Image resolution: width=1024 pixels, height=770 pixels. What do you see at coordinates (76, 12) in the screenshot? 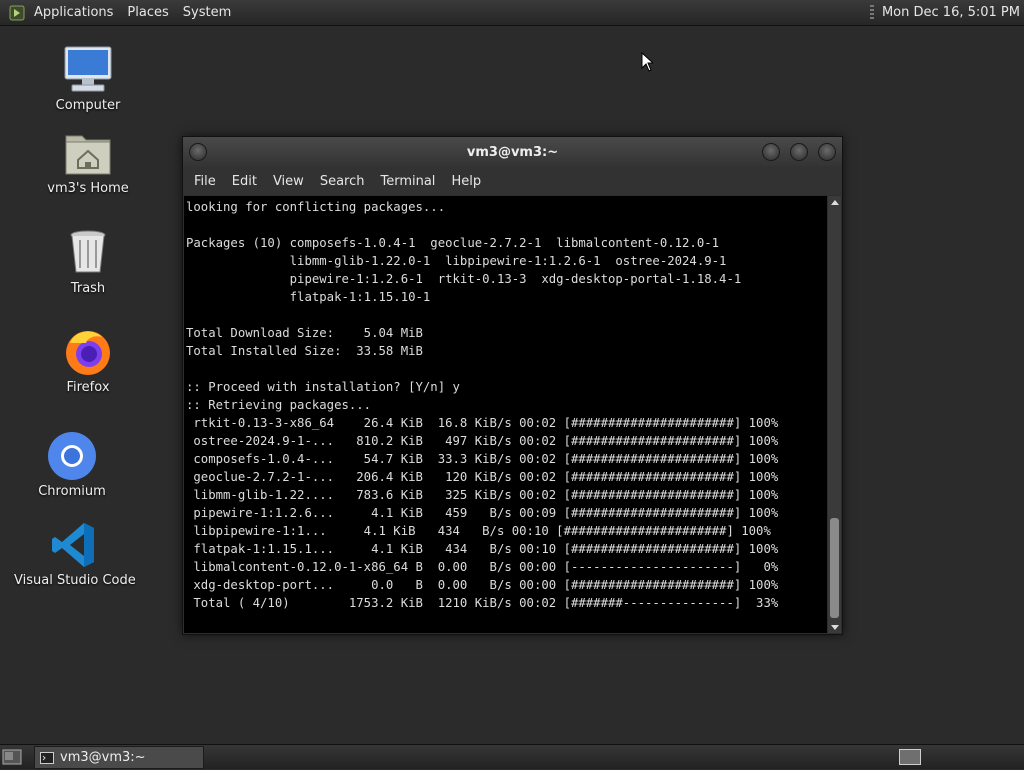
I see `applications-menu: Applications` at bounding box center [76, 12].